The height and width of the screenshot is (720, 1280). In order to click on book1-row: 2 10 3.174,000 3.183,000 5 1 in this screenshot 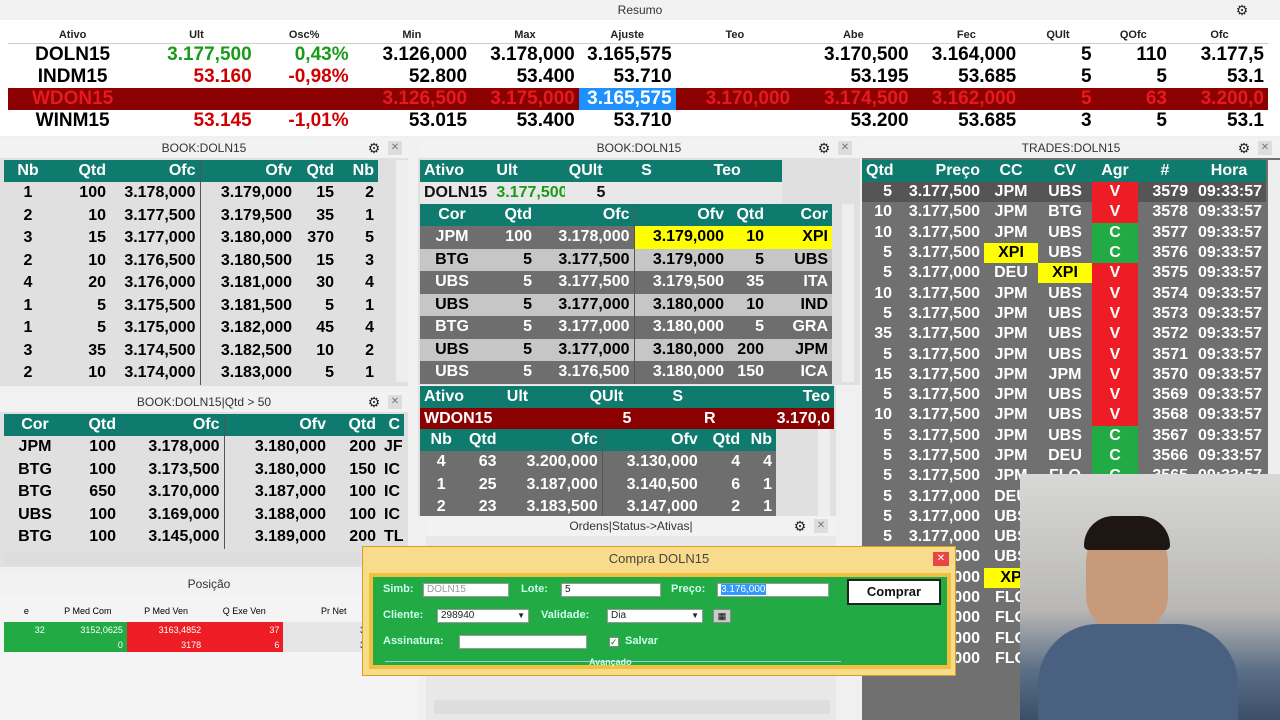, I will do `click(191, 373)`.